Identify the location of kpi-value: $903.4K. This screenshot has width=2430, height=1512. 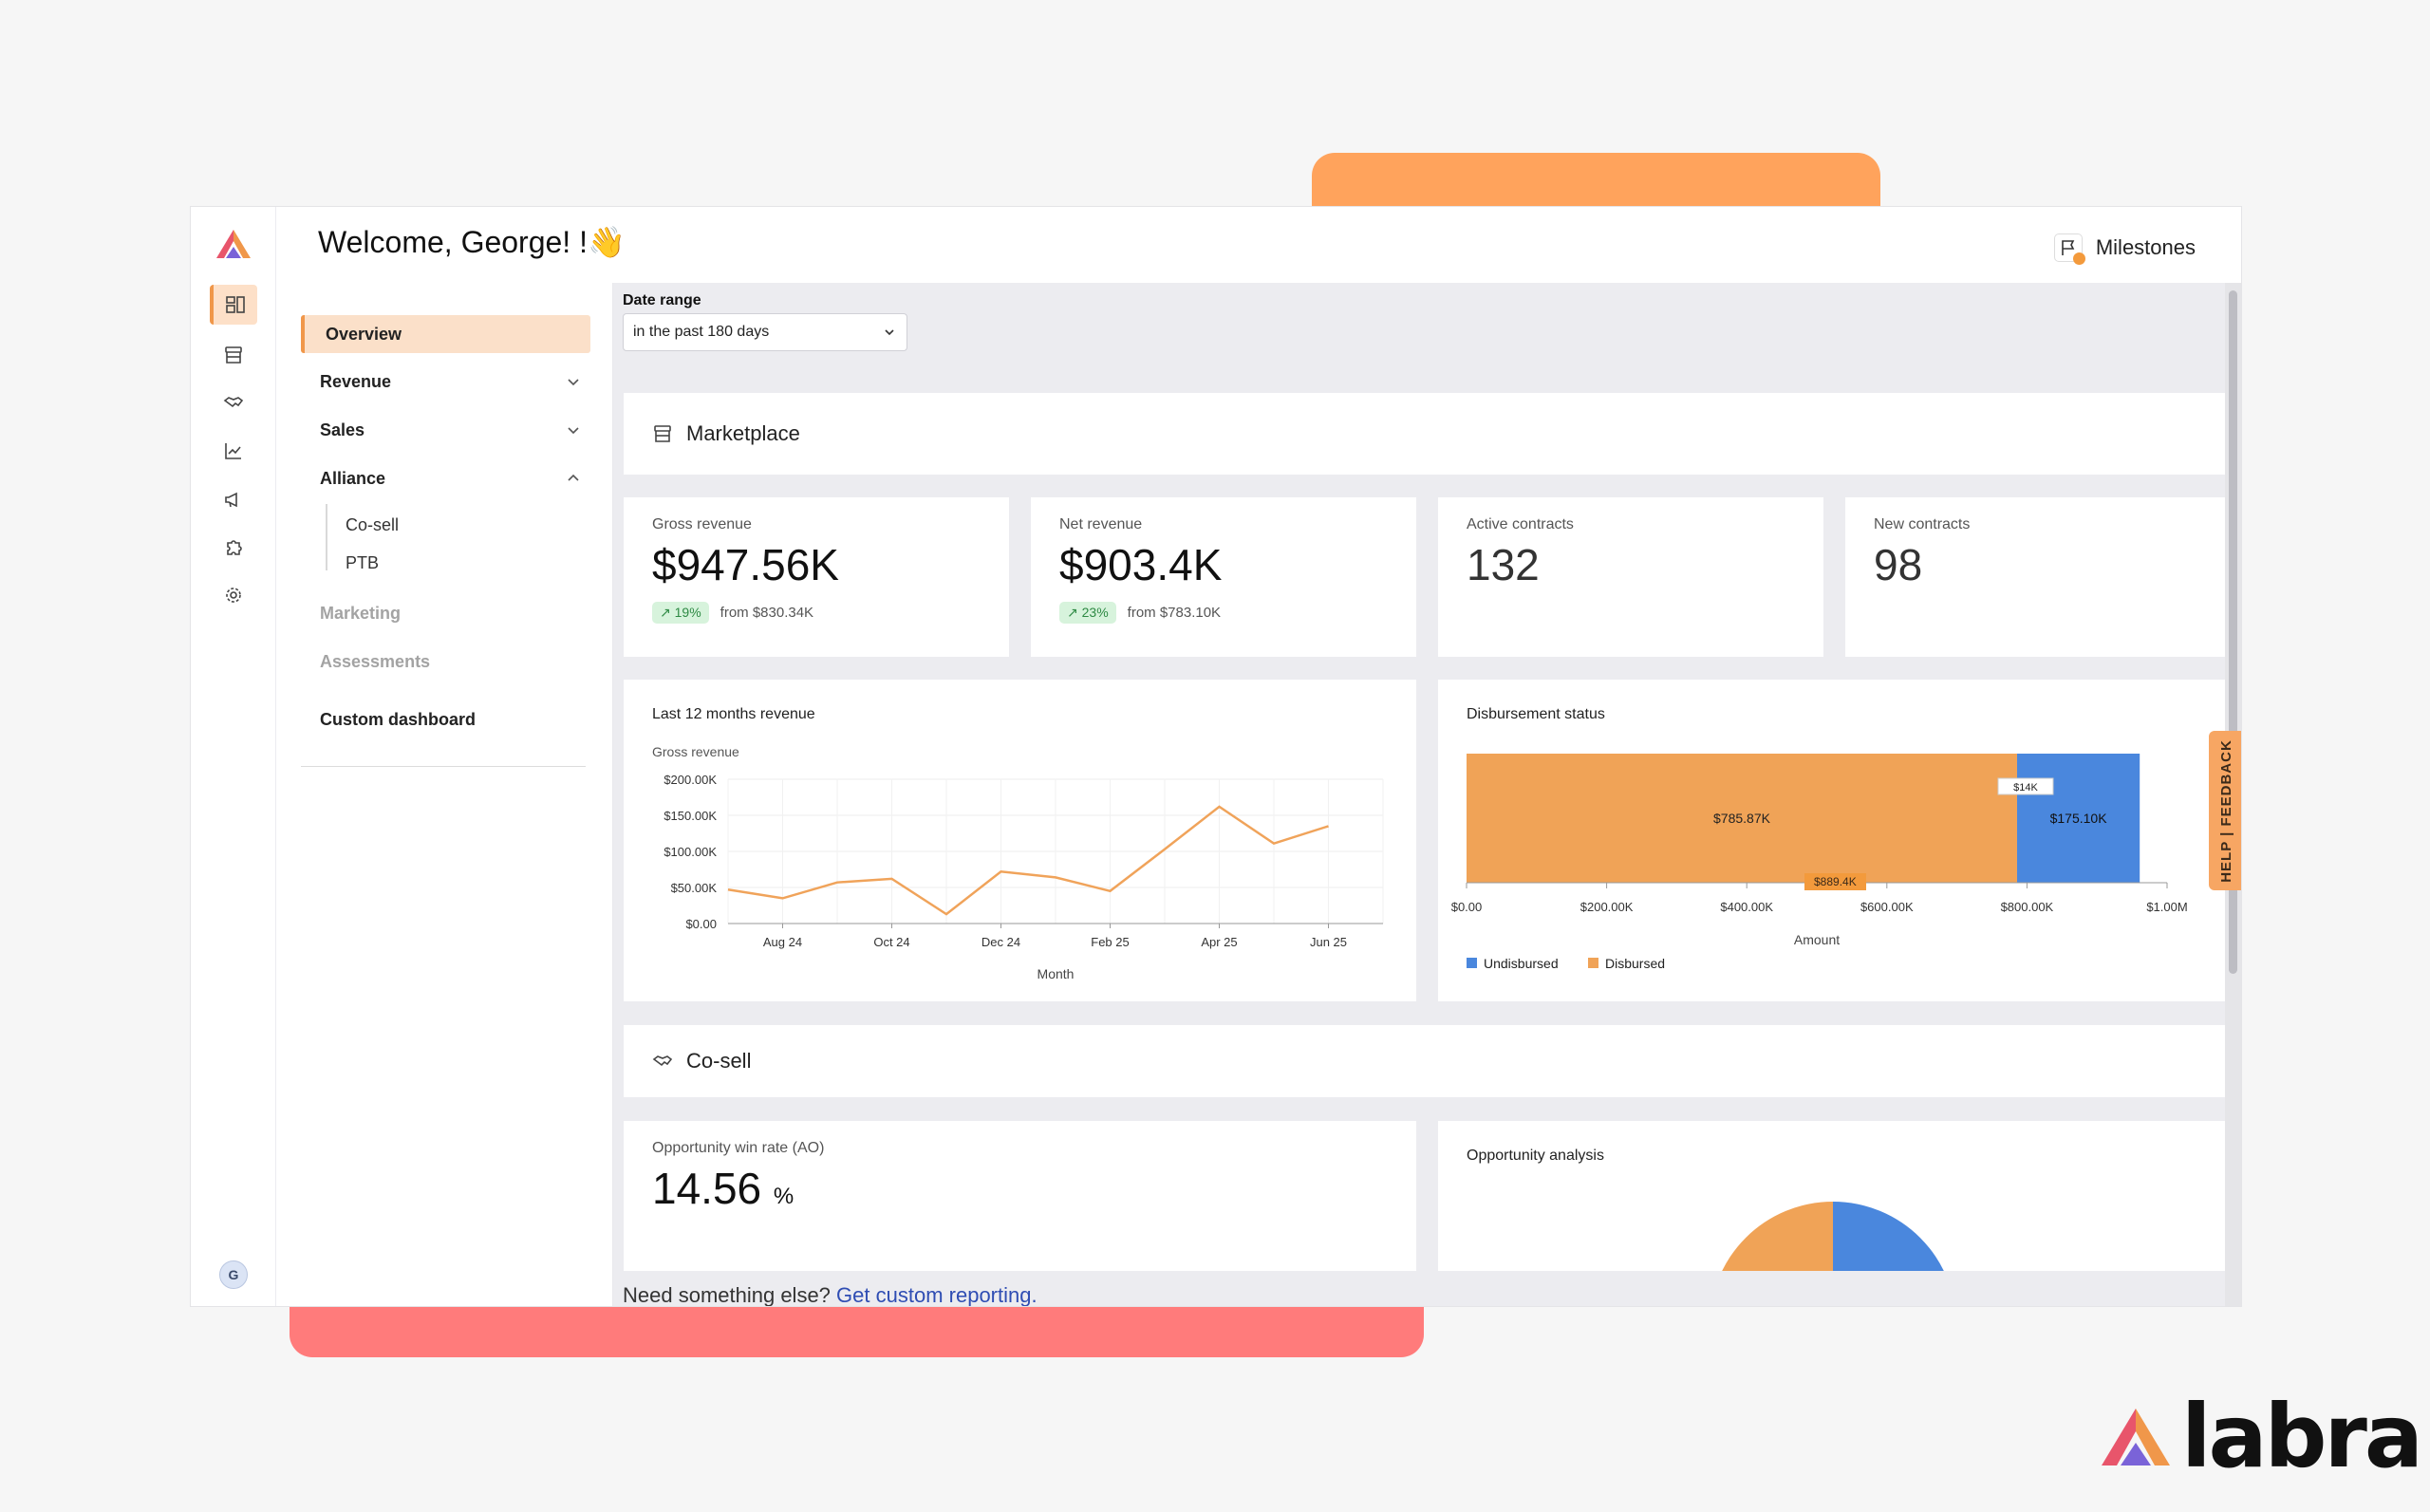
(1141, 564).